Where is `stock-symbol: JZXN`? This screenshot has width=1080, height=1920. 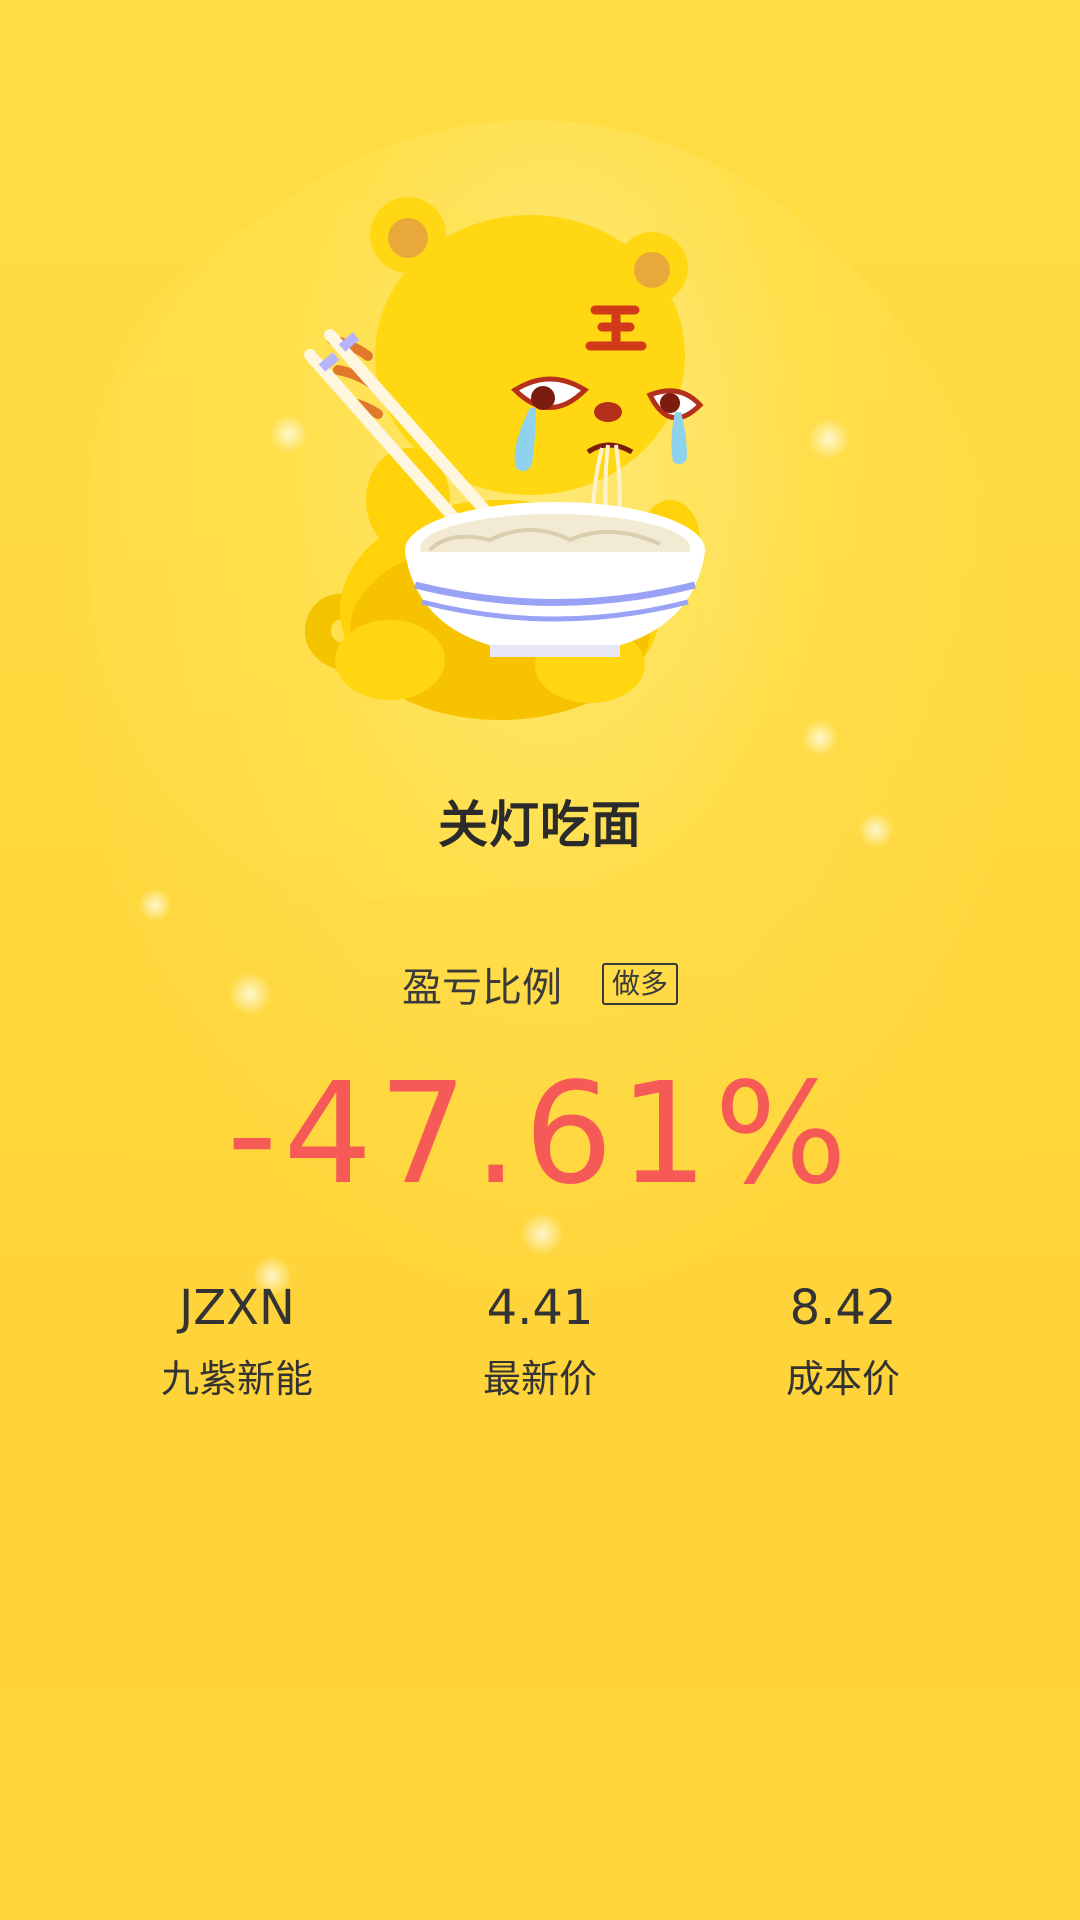 stock-symbol: JZXN is located at coordinates (237, 1308).